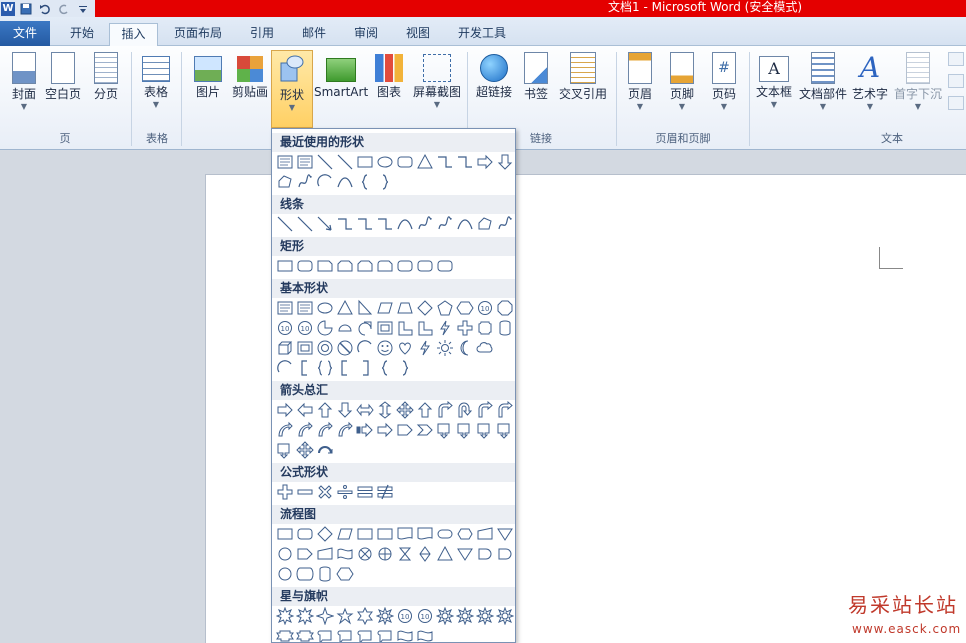 The width and height of the screenshot is (966, 643). What do you see at coordinates (285, 616) in the screenshot?
I see `shape-burst-icon` at bounding box center [285, 616].